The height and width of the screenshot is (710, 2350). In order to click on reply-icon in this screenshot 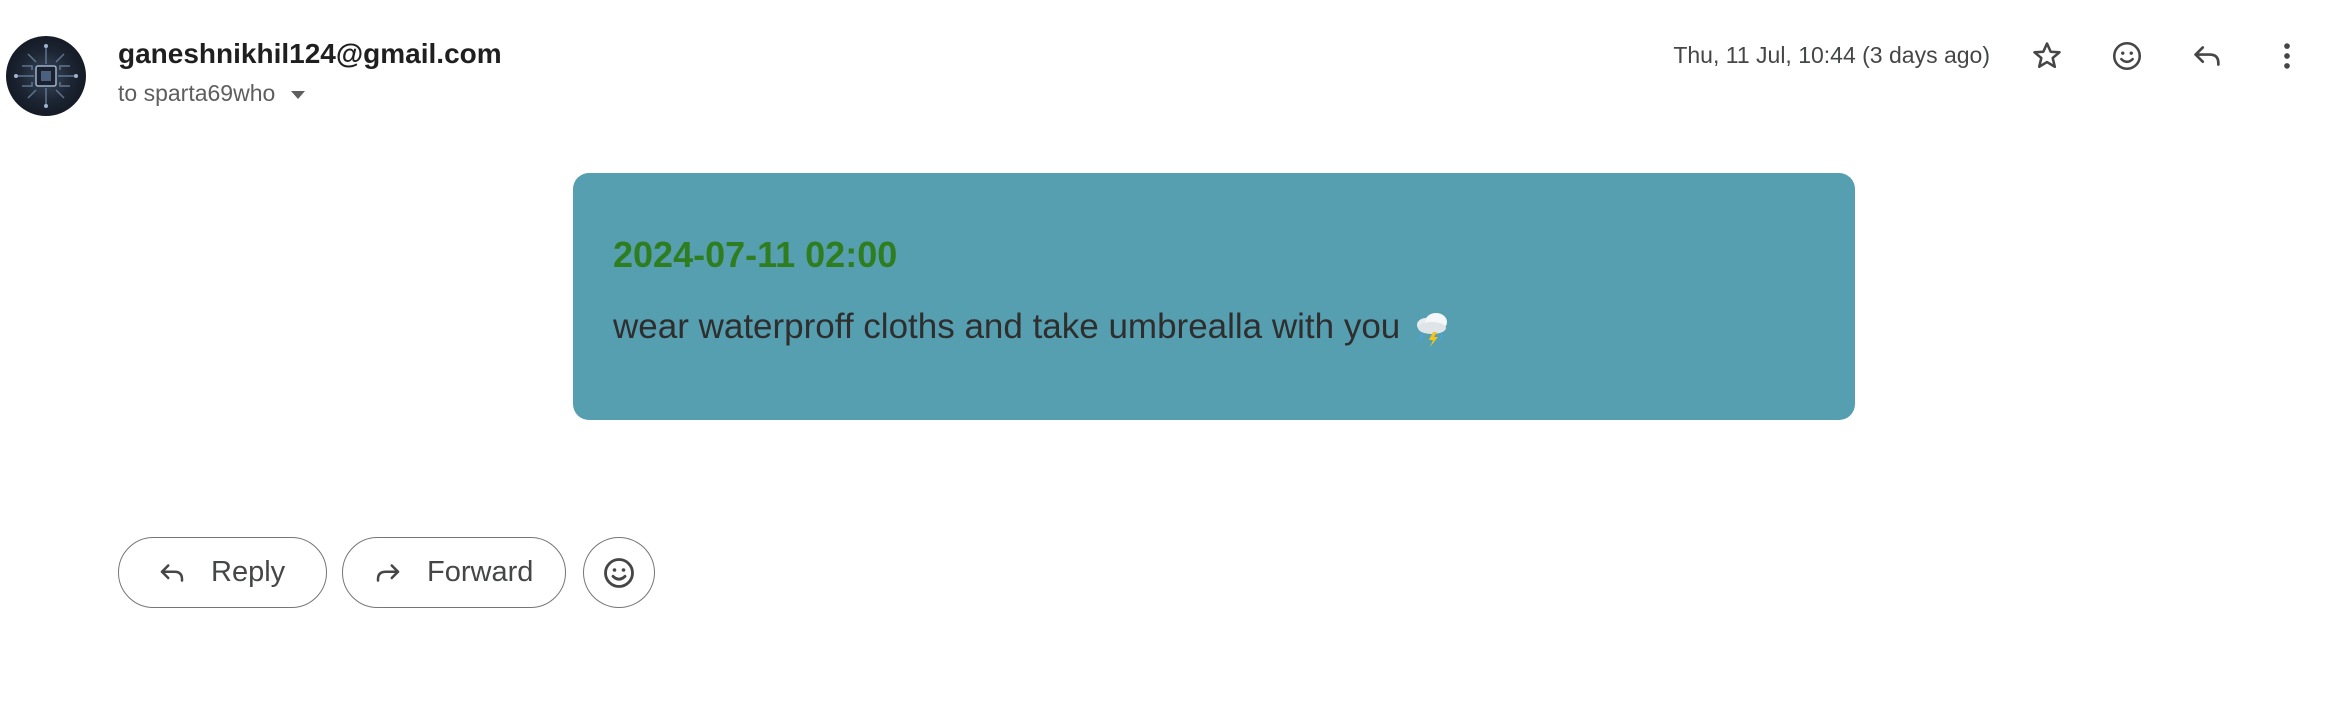, I will do `click(2207, 56)`.